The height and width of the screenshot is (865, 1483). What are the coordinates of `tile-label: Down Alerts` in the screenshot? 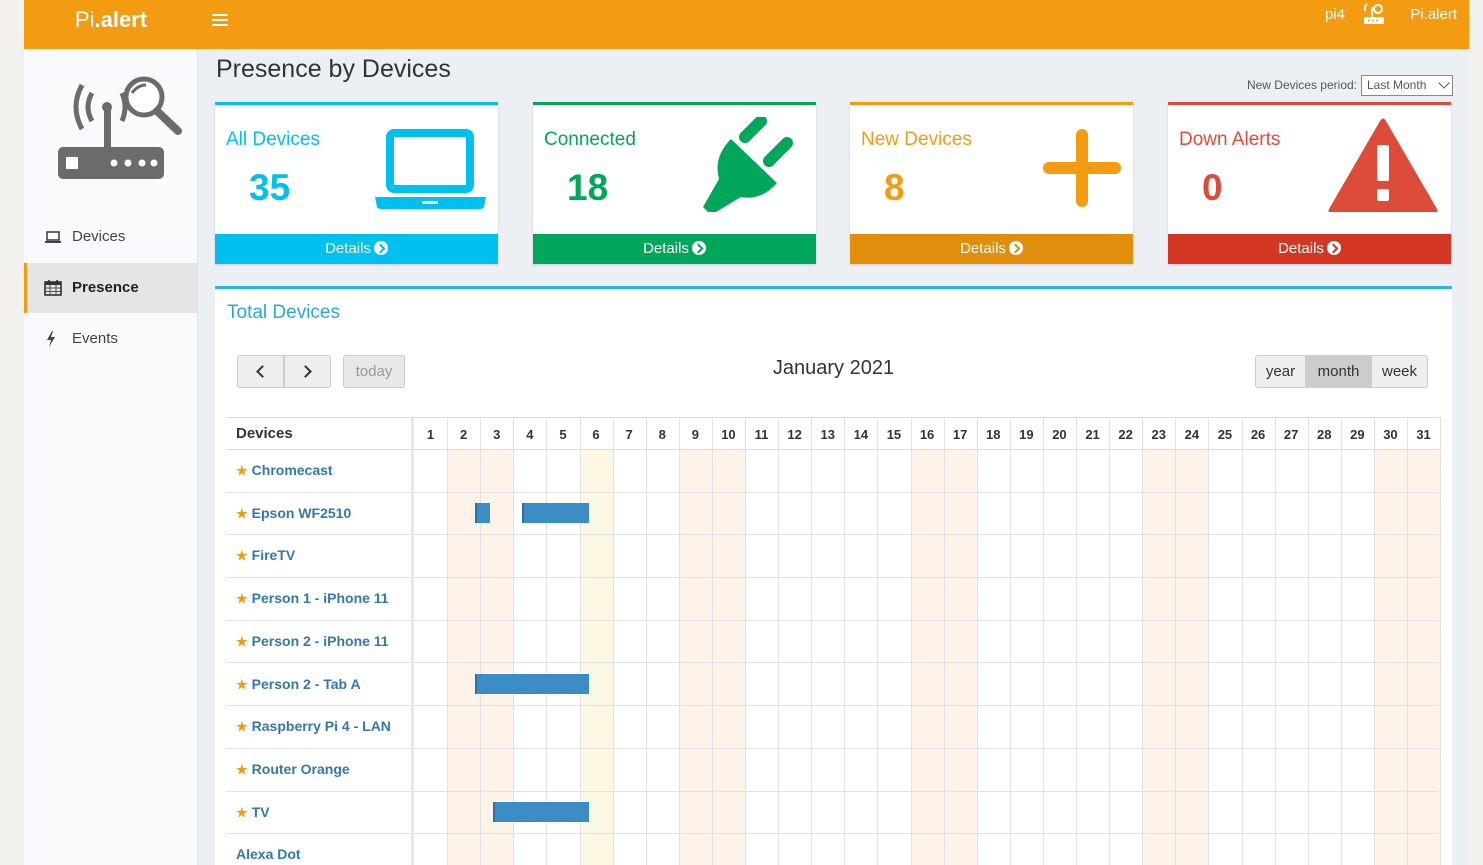 It's located at (1230, 139).